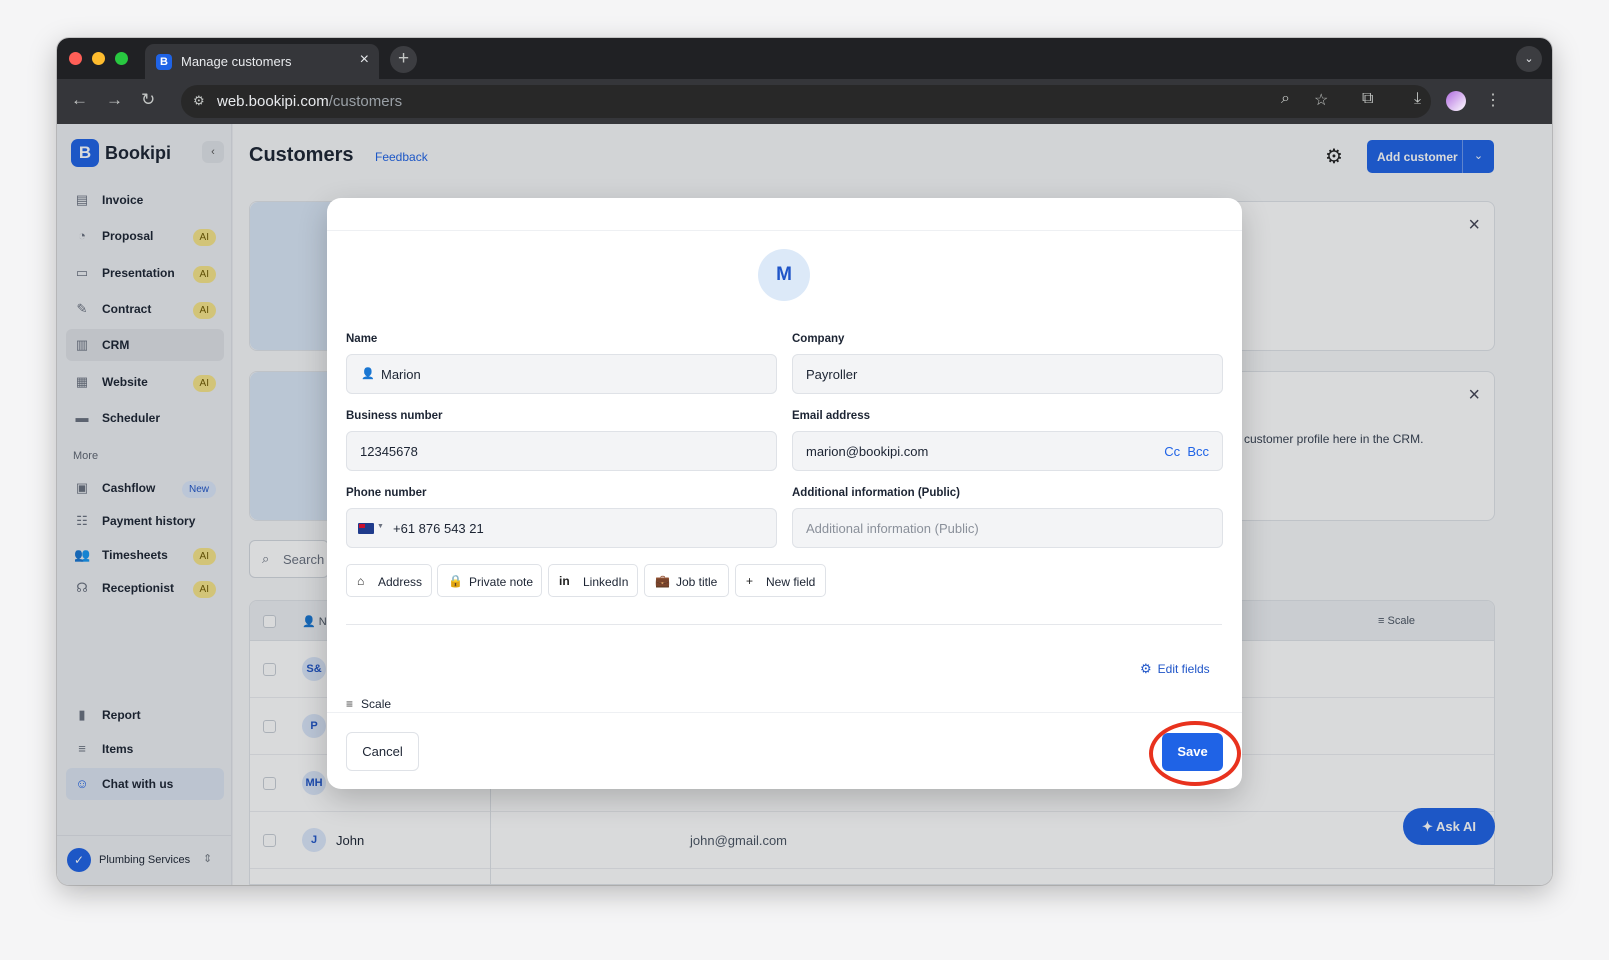 This screenshot has width=1609, height=960. Describe the element at coordinates (382, 751) in the screenshot. I see `cancel-button: Cancel` at that location.